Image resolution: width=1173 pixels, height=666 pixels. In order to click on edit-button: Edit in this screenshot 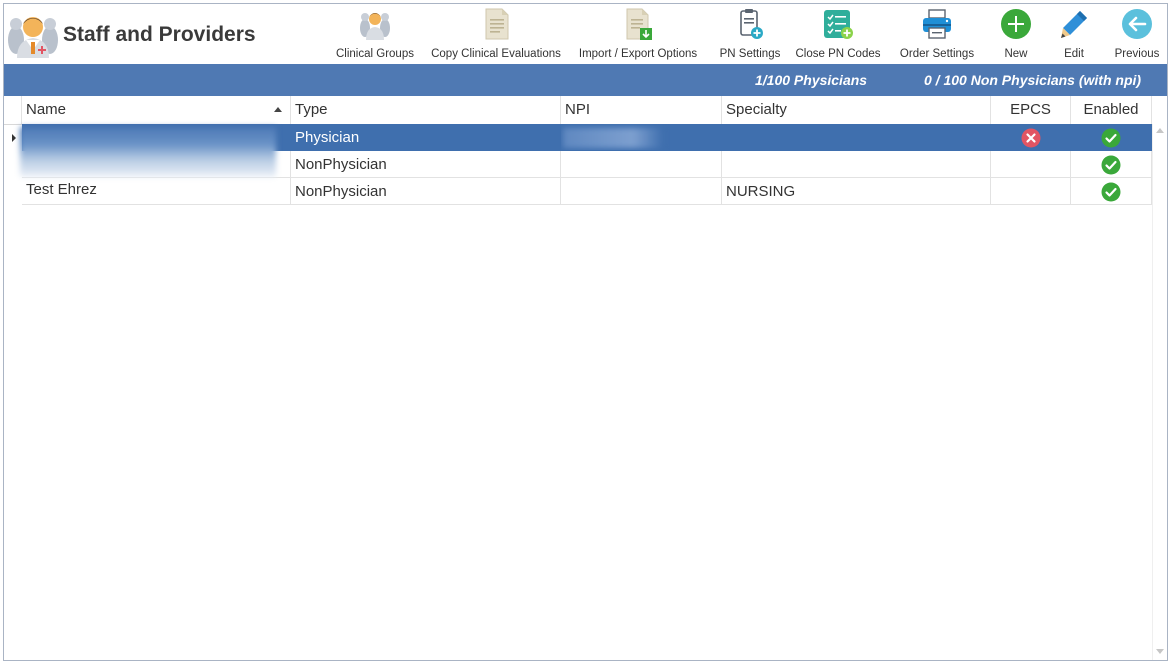, I will do `click(1074, 34)`.